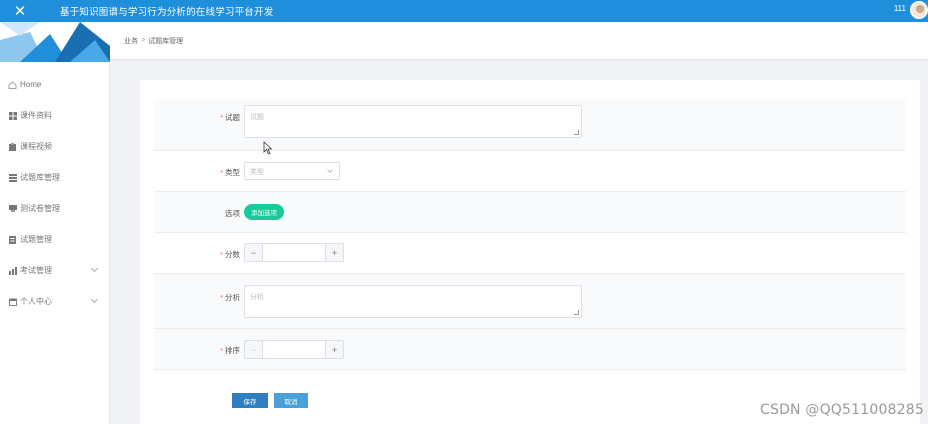 Image resolution: width=928 pixels, height=424 pixels. What do you see at coordinates (257, 172) in the screenshot?
I see `type-placeholder: 类型` at bounding box center [257, 172].